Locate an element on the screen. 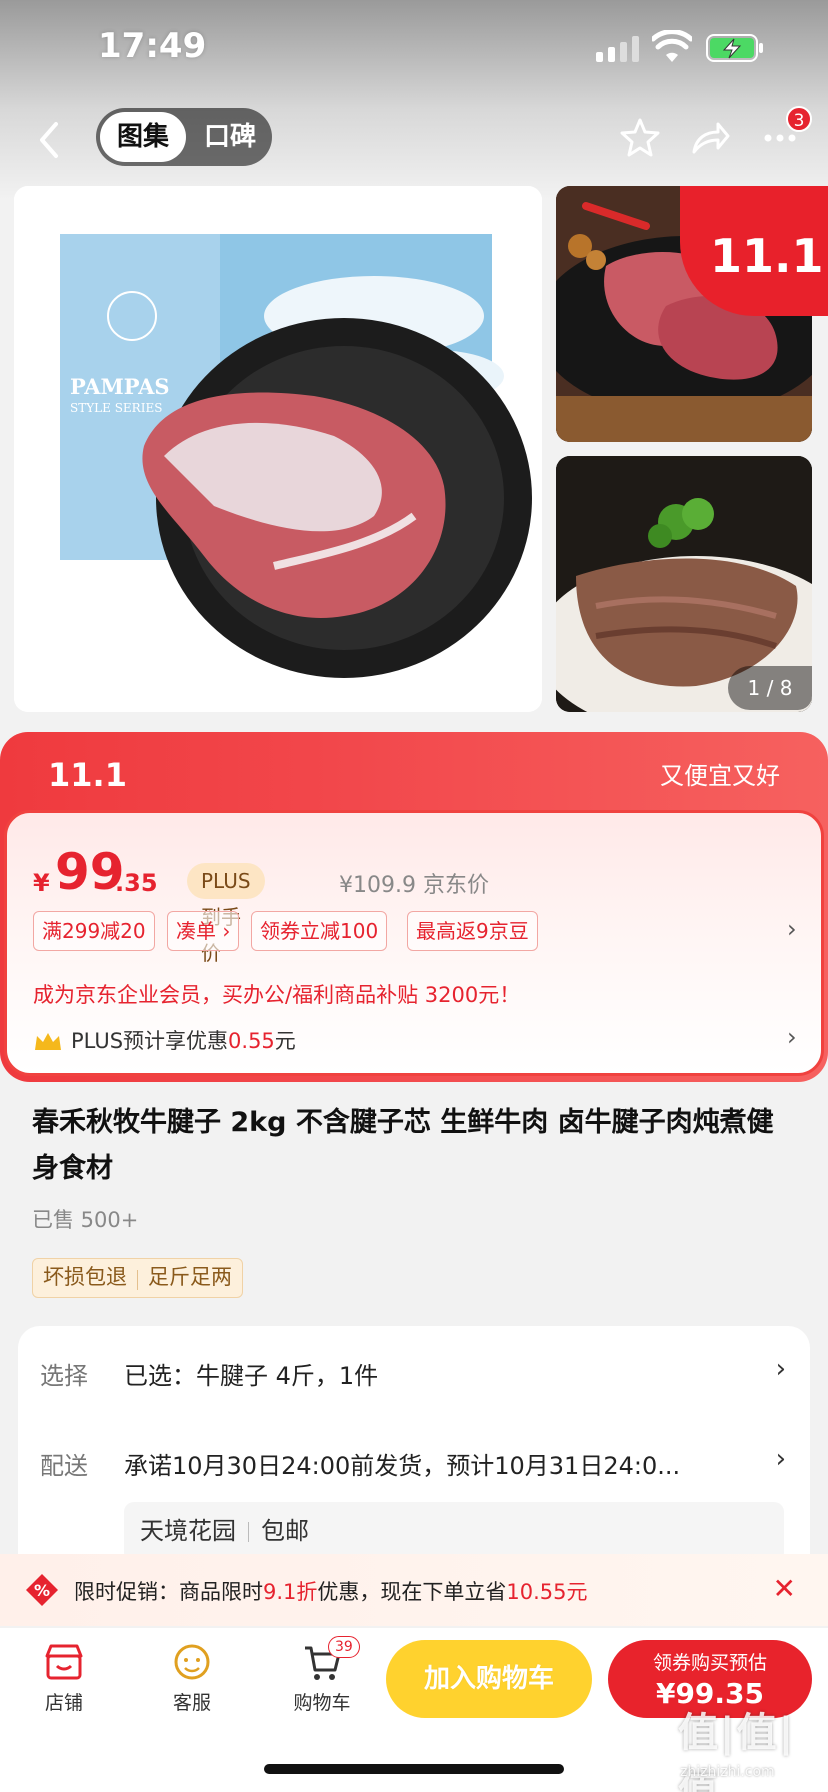  service-label: 客服 is located at coordinates (191, 1703).